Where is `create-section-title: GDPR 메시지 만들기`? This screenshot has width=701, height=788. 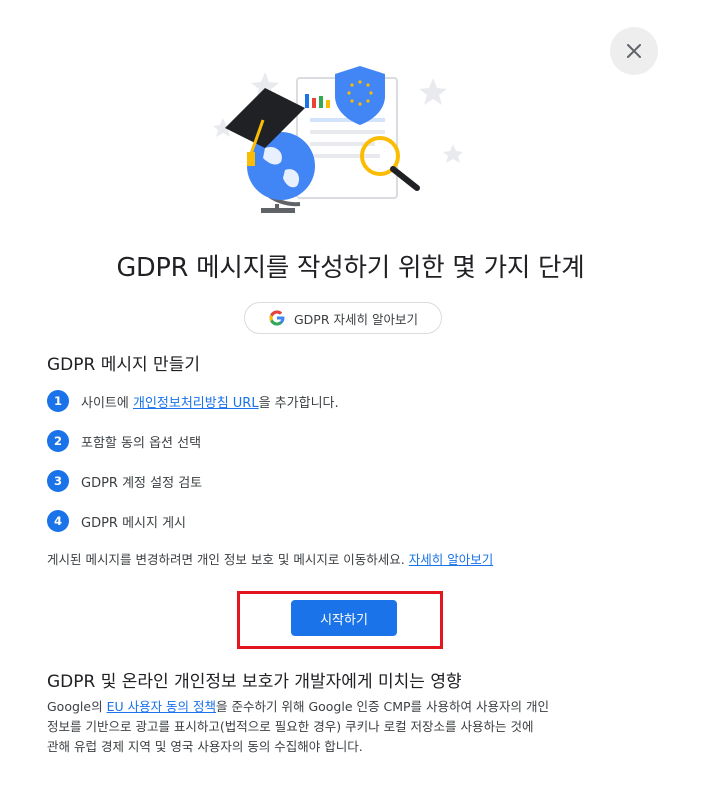
create-section-title: GDPR 메시지 만들기 is located at coordinates (123, 365).